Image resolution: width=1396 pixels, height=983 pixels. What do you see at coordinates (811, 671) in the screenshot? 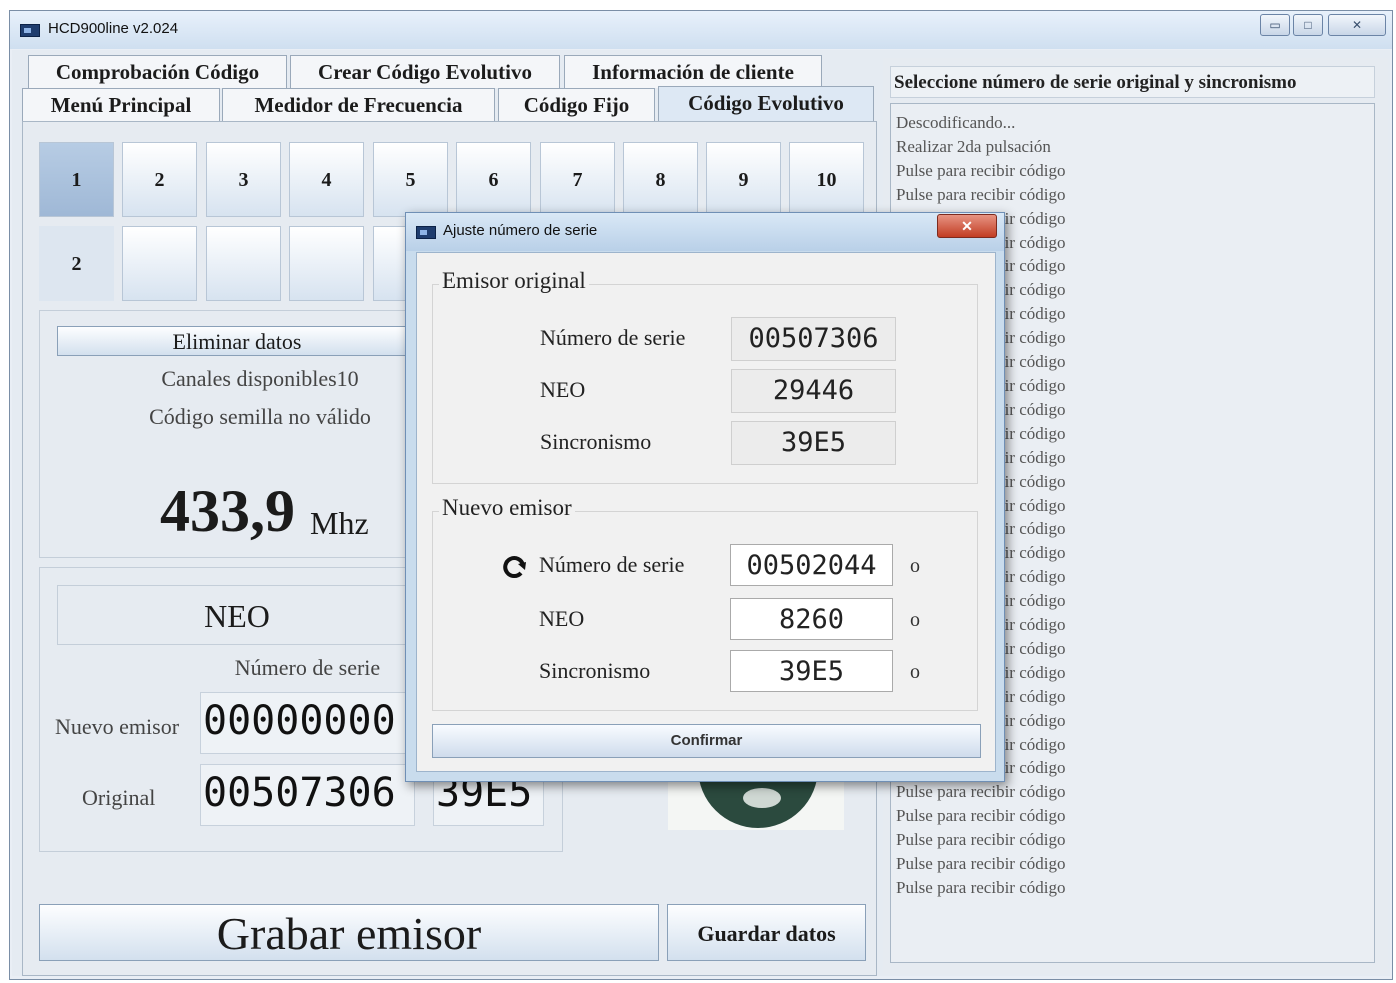
I see `new-sync-input: 39E5` at bounding box center [811, 671].